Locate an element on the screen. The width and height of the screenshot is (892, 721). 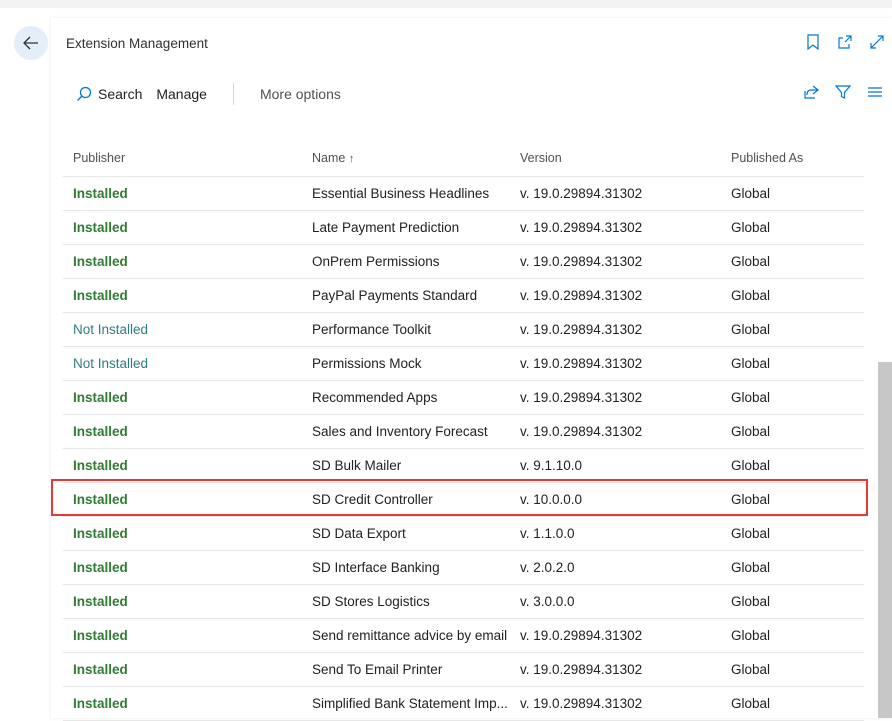
name-cell: SD Credit Controller is located at coordinates (372, 499).